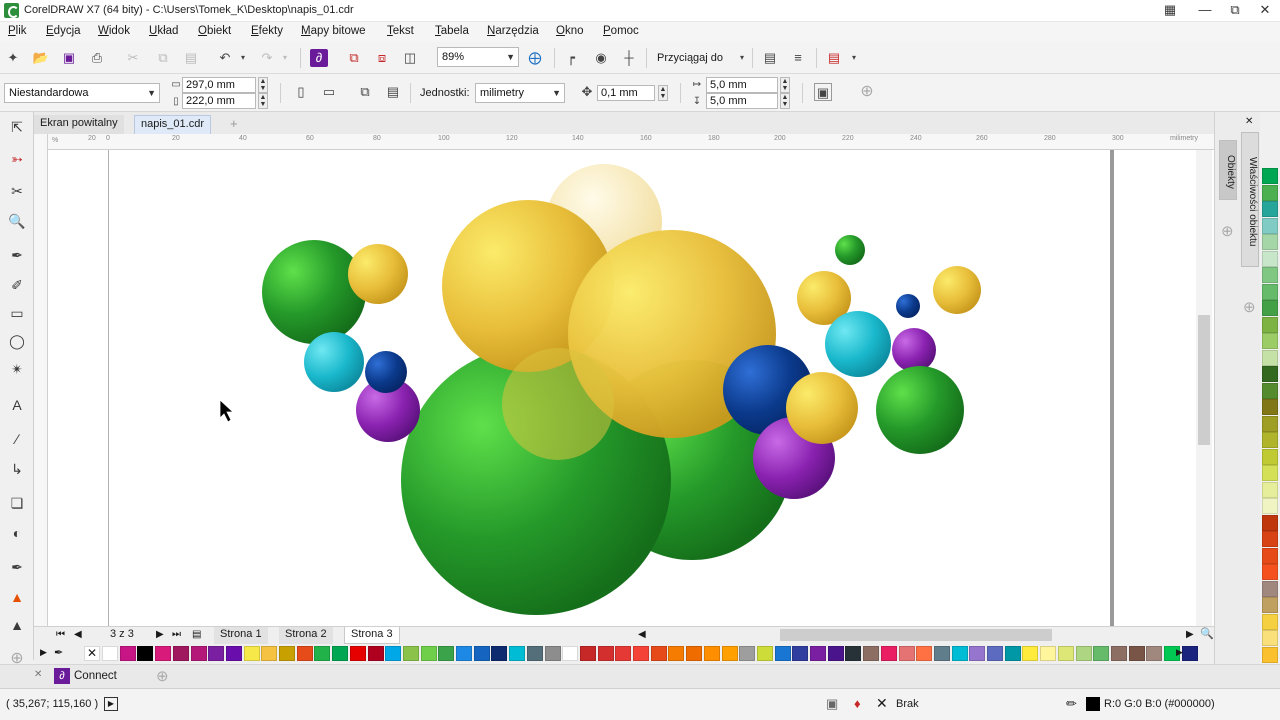  I want to click on page-width-input: 297,0 mm, so click(219, 85).